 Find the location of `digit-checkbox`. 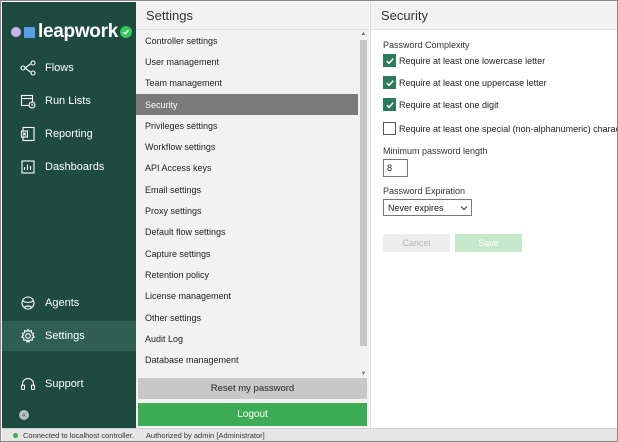

digit-checkbox is located at coordinates (389, 104).